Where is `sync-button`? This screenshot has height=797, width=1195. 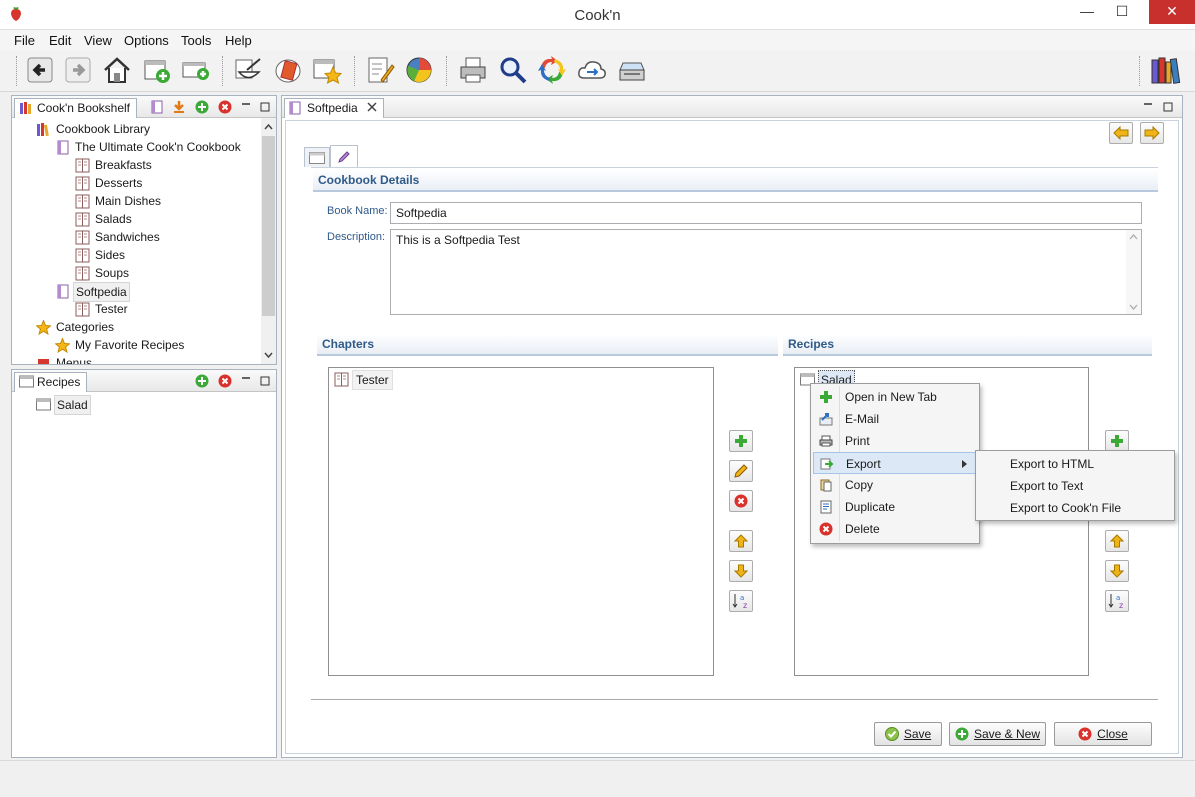 sync-button is located at coordinates (592, 70).